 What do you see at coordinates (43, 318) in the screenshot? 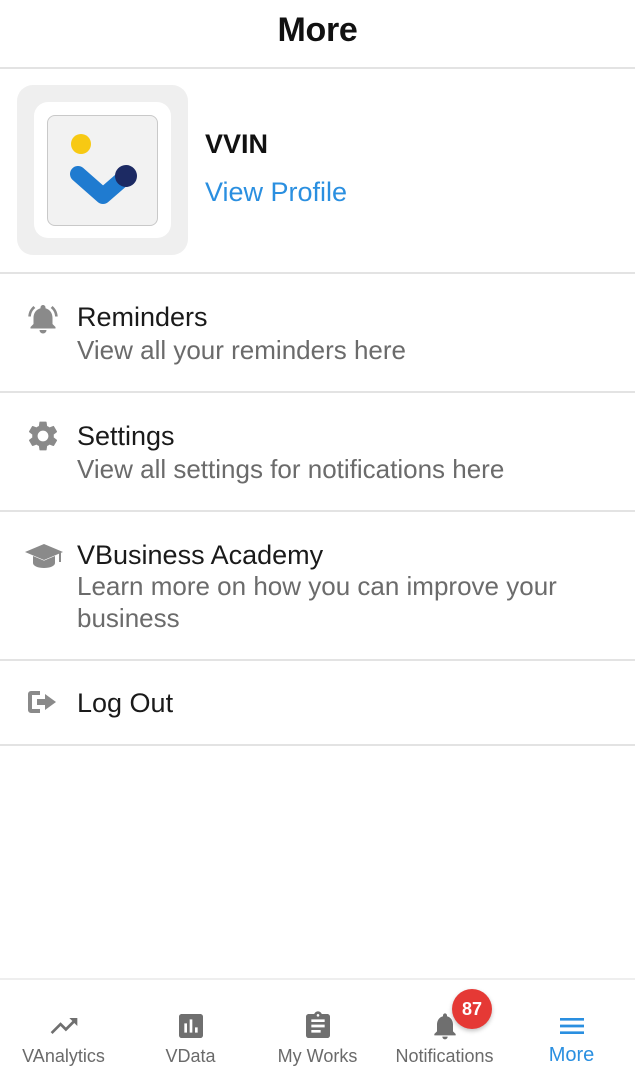
I see `bell-ring-icon` at bounding box center [43, 318].